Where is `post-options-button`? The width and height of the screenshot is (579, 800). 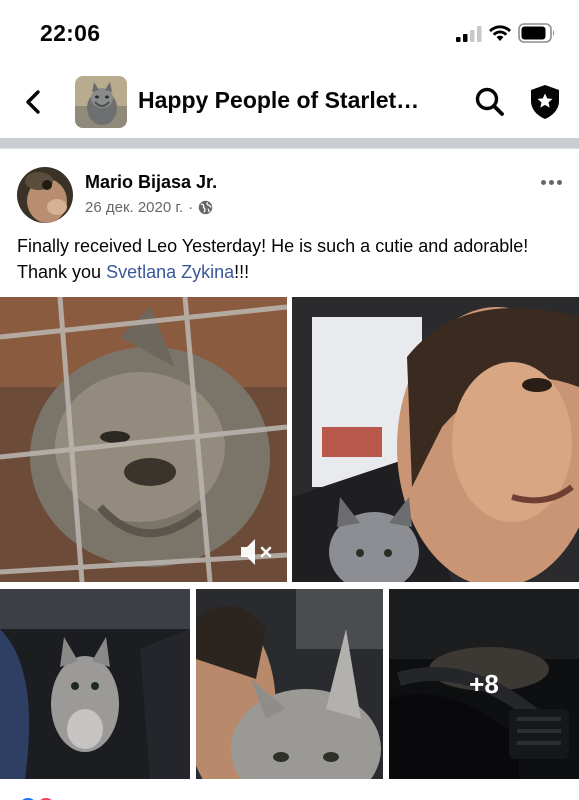 post-options-button is located at coordinates (551, 182).